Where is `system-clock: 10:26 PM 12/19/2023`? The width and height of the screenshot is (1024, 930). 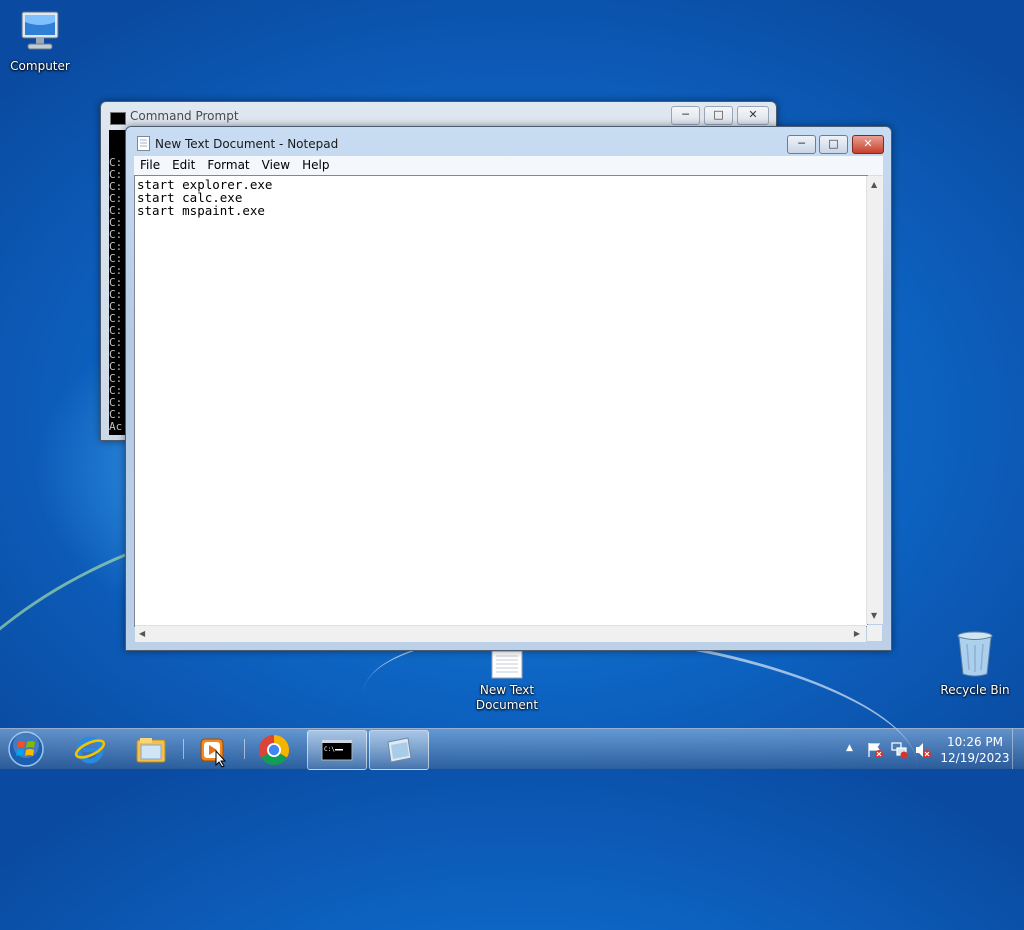
system-clock: 10:26 PM 12/19/2023 is located at coordinates (975, 750).